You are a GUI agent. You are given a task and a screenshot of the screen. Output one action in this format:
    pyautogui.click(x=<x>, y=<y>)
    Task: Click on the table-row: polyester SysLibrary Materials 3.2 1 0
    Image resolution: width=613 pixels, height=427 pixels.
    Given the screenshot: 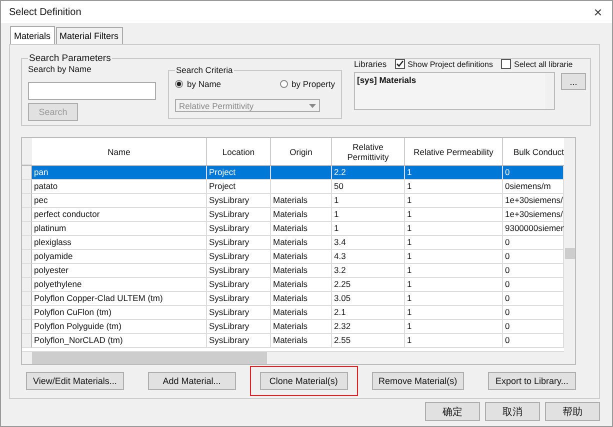 What is the action you would take?
    pyautogui.click(x=293, y=271)
    